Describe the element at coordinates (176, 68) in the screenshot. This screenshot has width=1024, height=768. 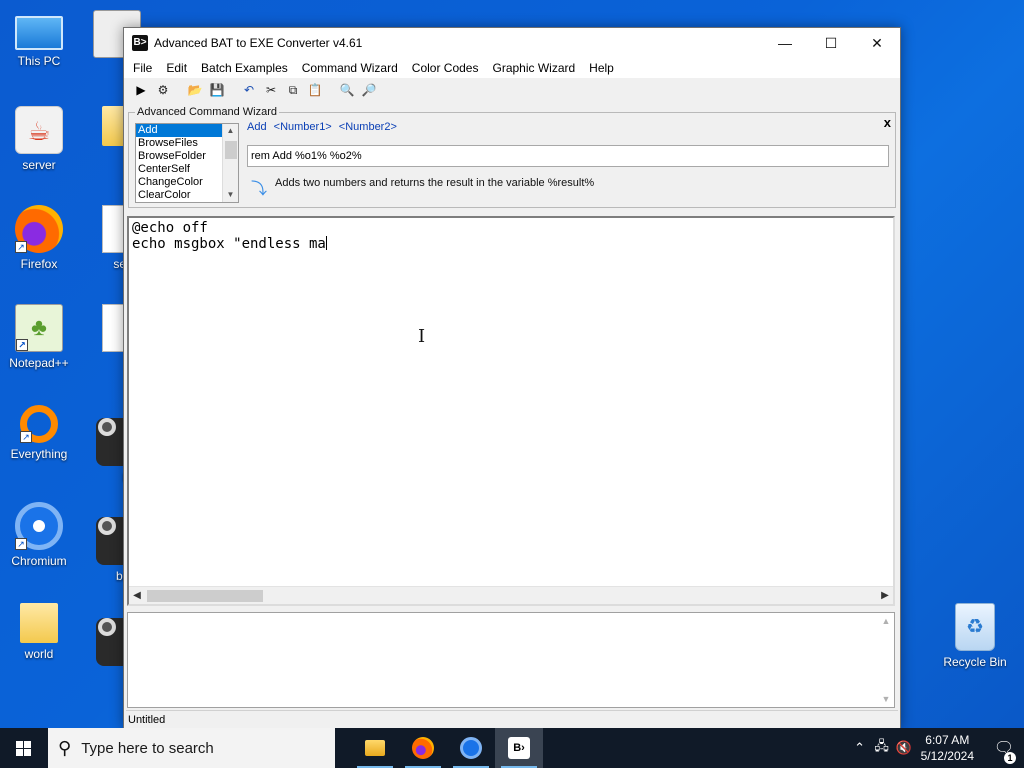
I see `menu-edit: Edit` at that location.